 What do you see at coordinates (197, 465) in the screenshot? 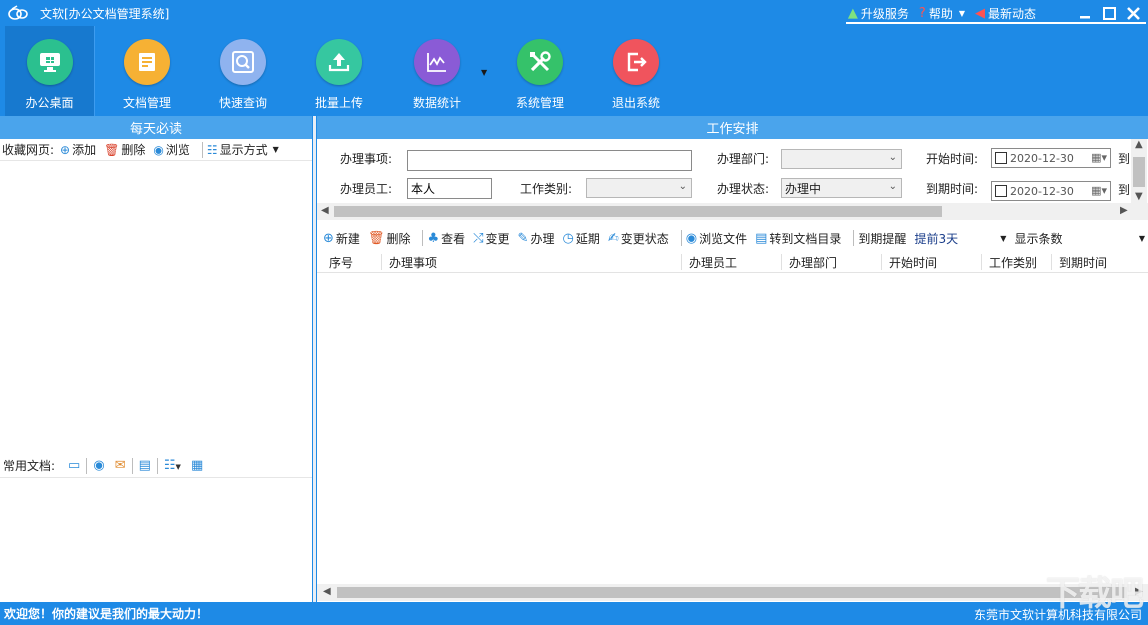
I see `table-icon: ▦` at bounding box center [197, 465].